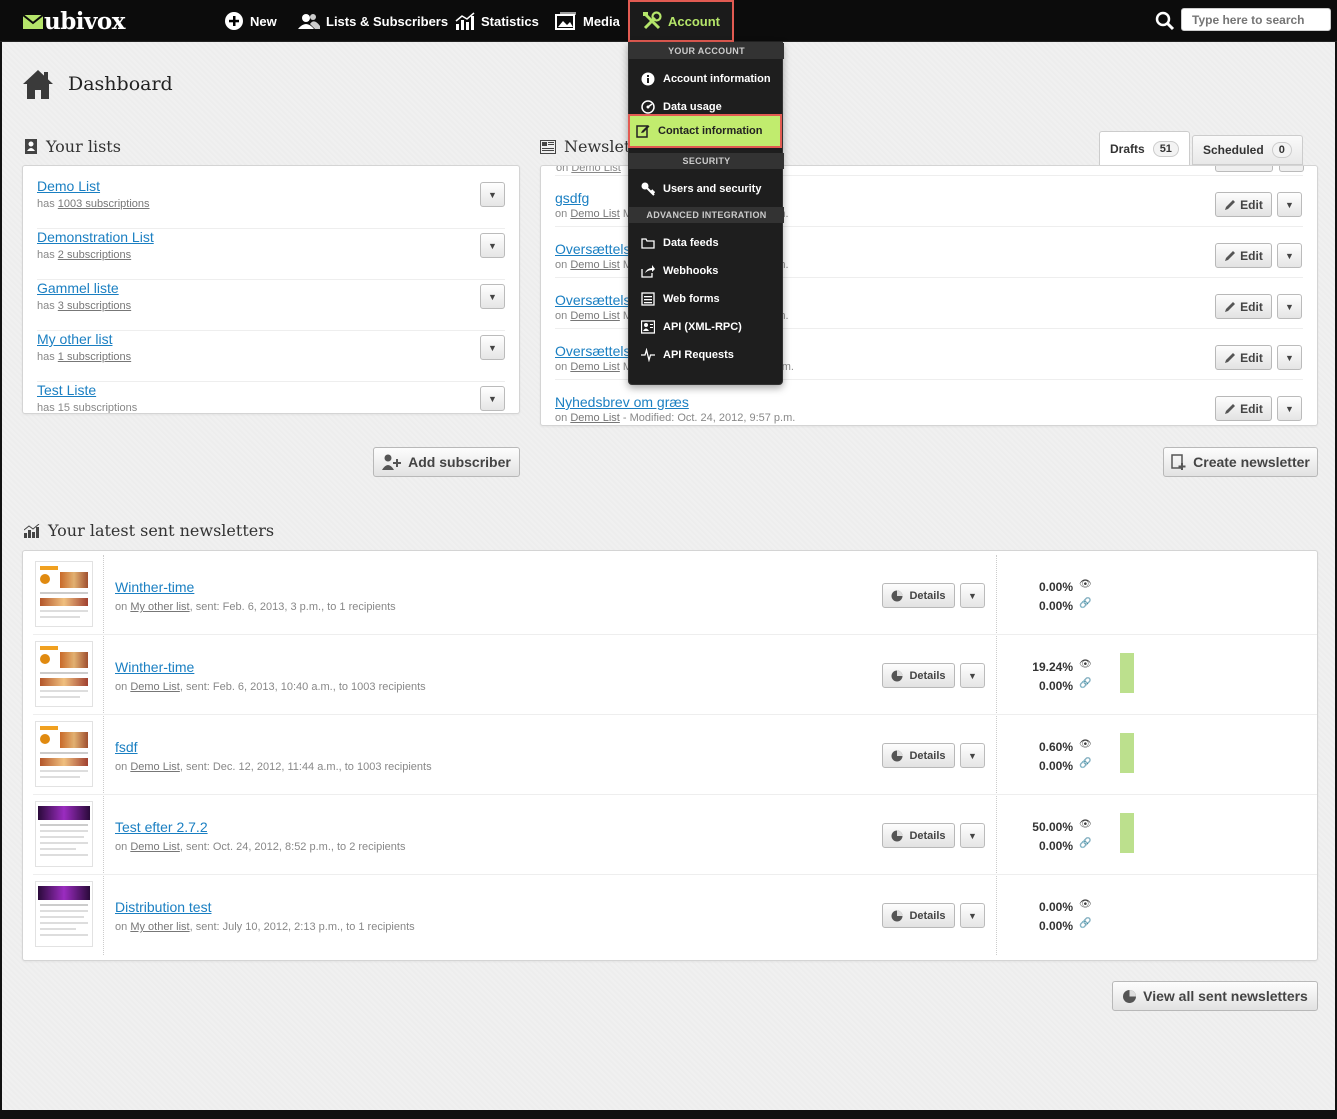 This screenshot has height=1119, width=1337. What do you see at coordinates (497, 21) in the screenshot?
I see `nav-statistics: Statistics` at bounding box center [497, 21].